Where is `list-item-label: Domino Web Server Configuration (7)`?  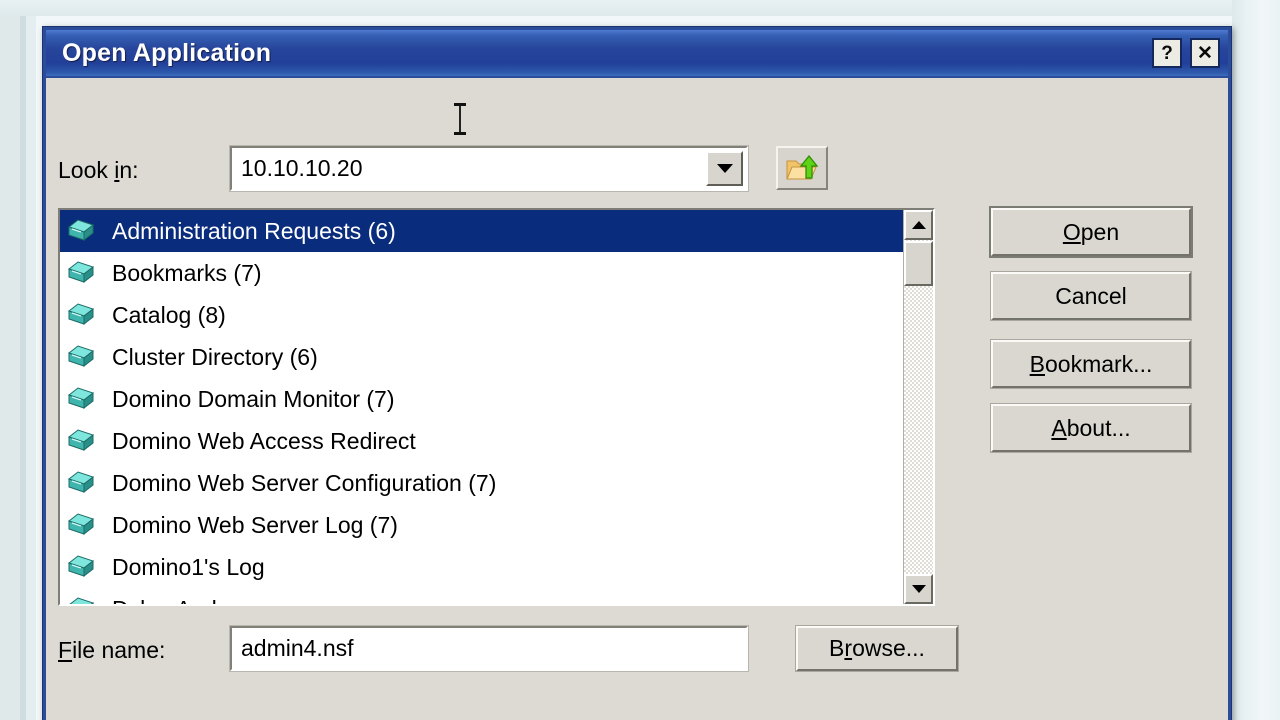 list-item-label: Domino Web Server Configuration (7) is located at coordinates (304, 482).